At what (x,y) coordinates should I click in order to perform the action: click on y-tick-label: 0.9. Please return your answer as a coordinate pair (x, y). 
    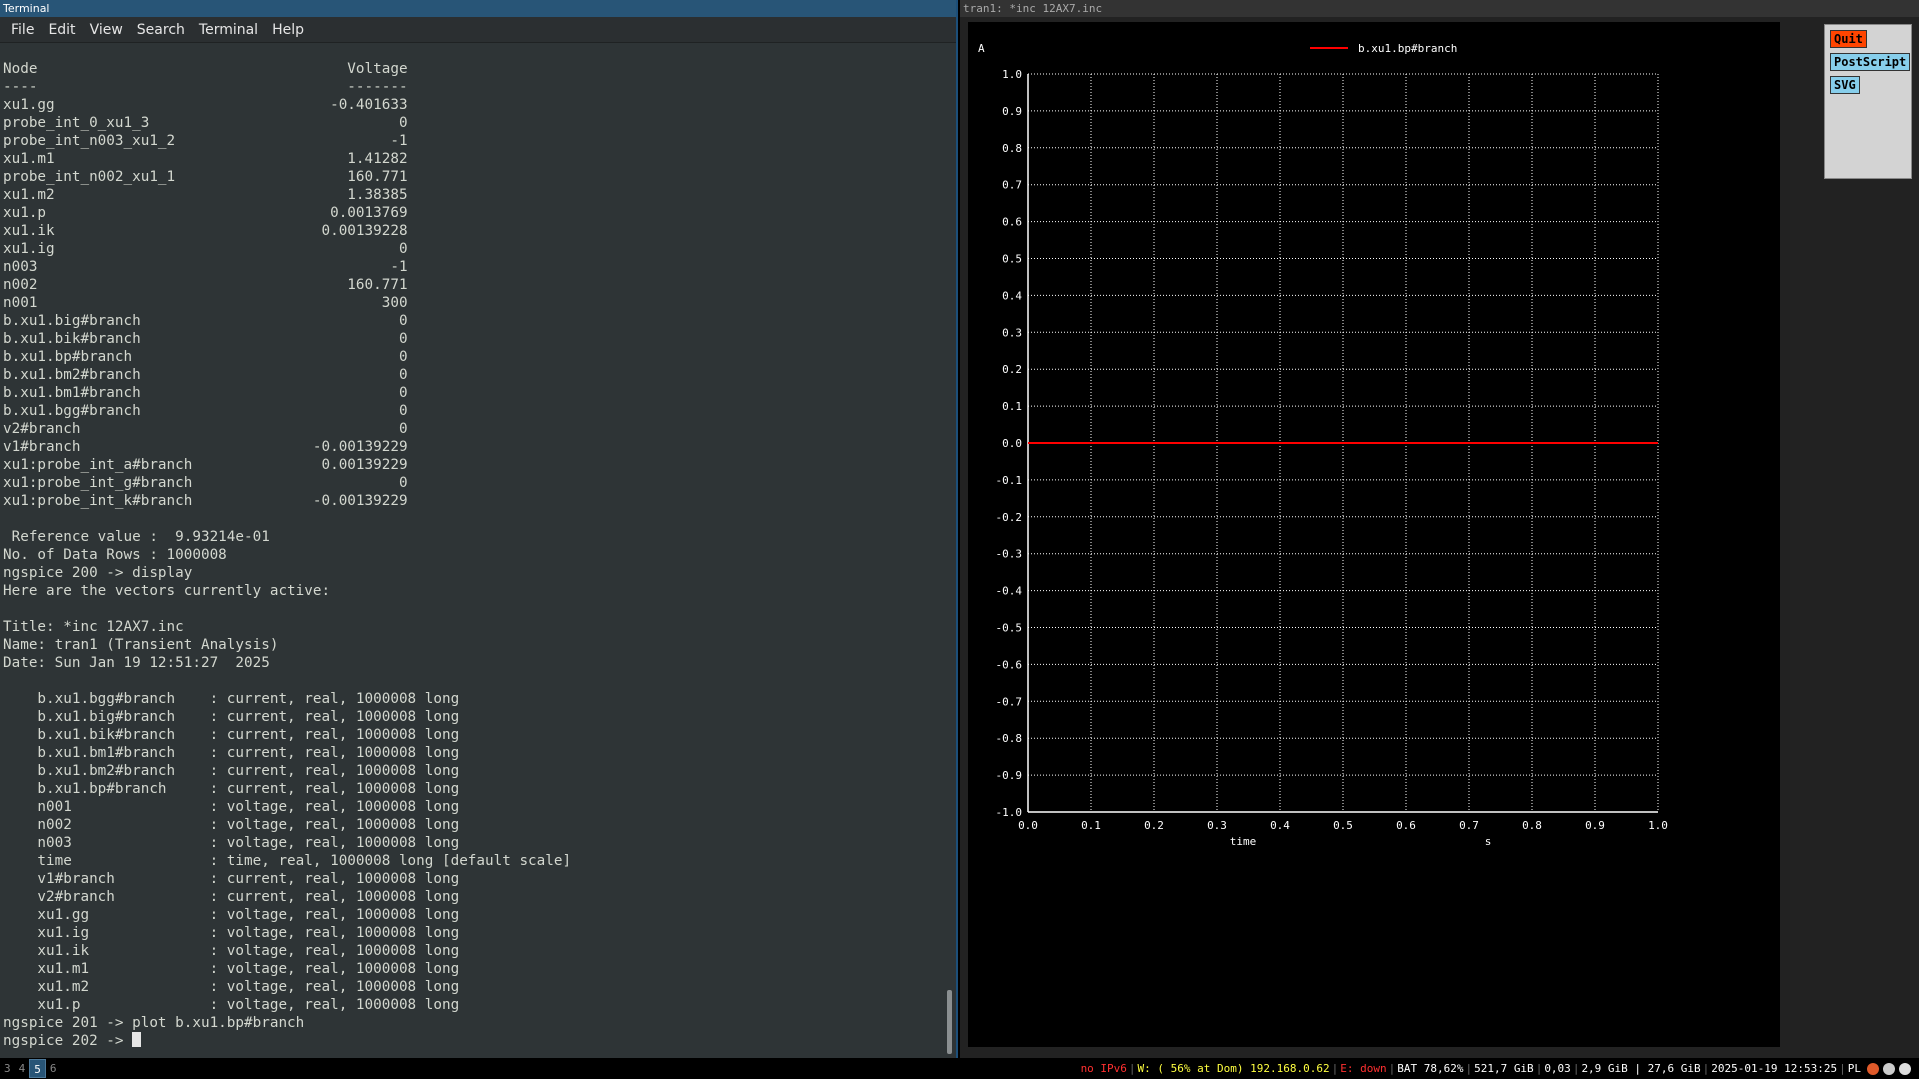
    Looking at the image, I should click on (1012, 111).